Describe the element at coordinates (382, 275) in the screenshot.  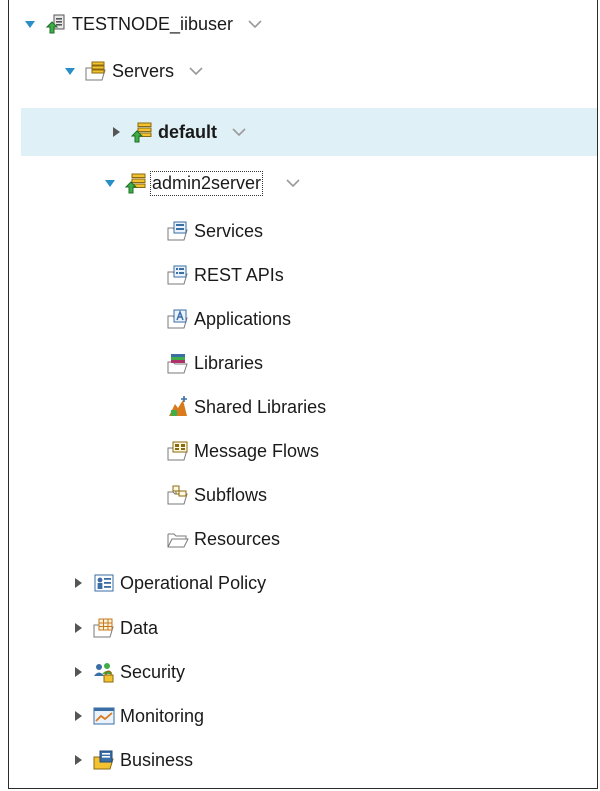
I see `tree-item-rest-apis: REST APIs` at that location.